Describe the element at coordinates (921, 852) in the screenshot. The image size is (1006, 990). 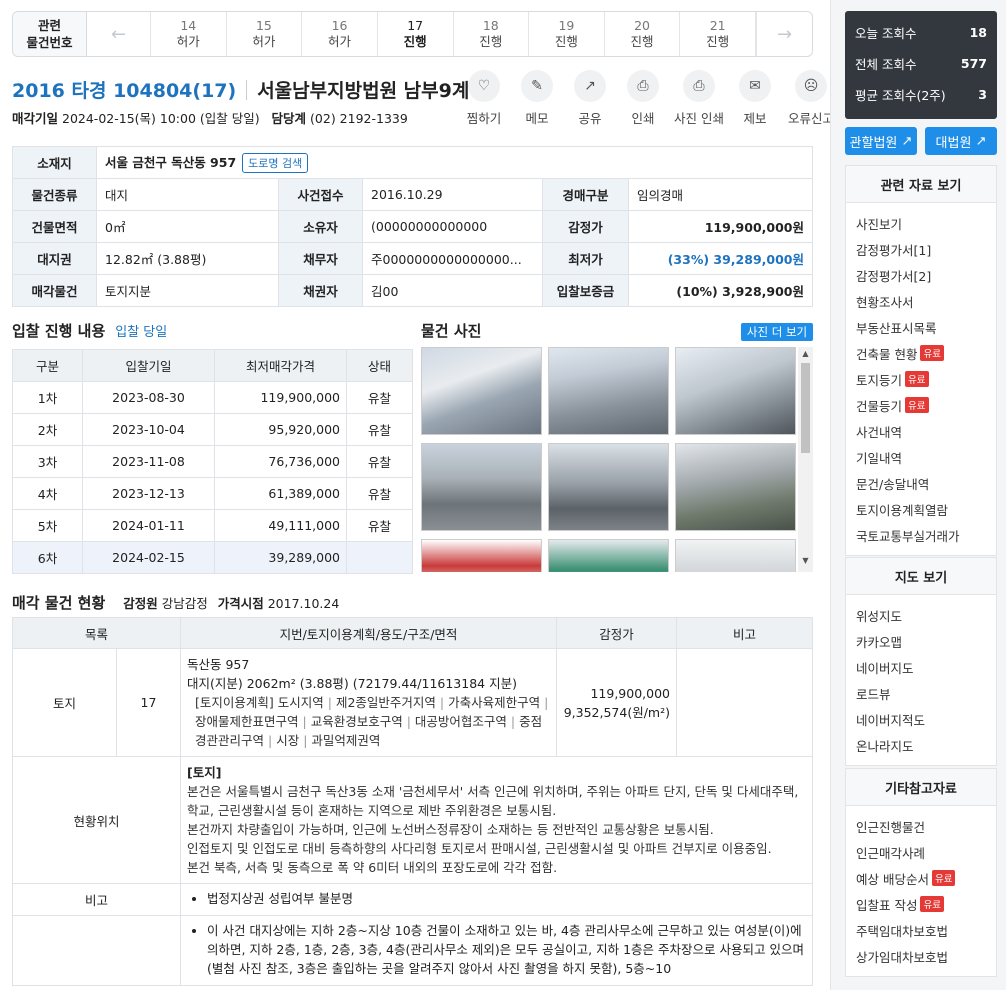
I see `etc-item: 인근매각사례` at that location.